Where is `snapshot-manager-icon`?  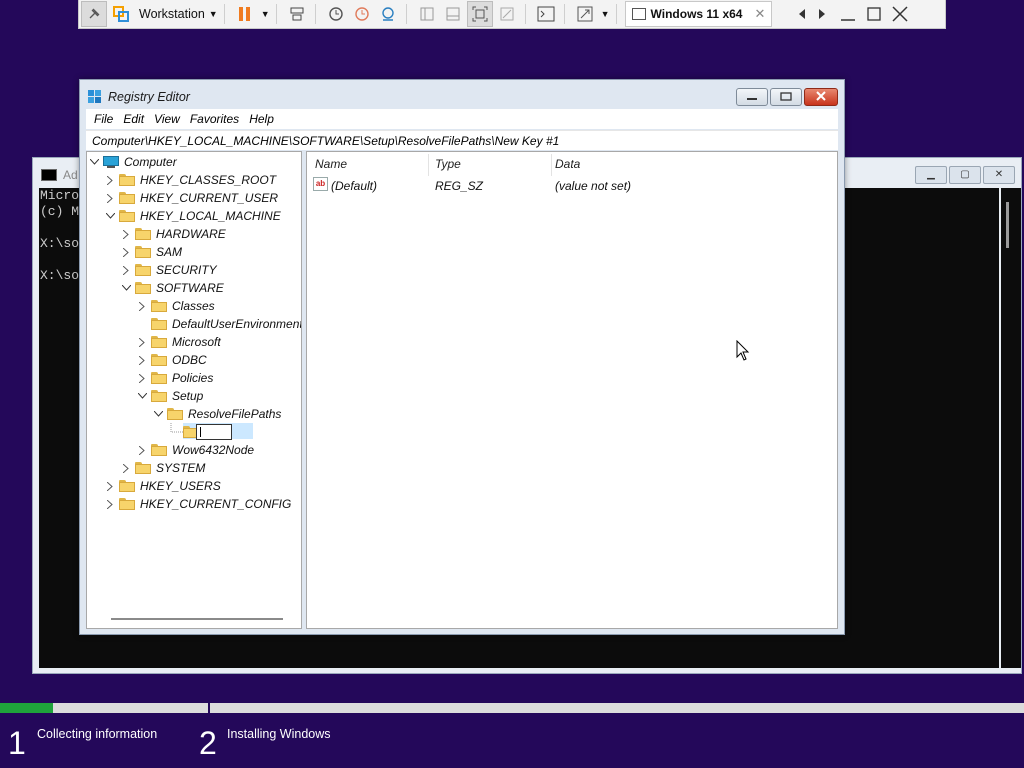
snapshot-manager-icon is located at coordinates (388, 14).